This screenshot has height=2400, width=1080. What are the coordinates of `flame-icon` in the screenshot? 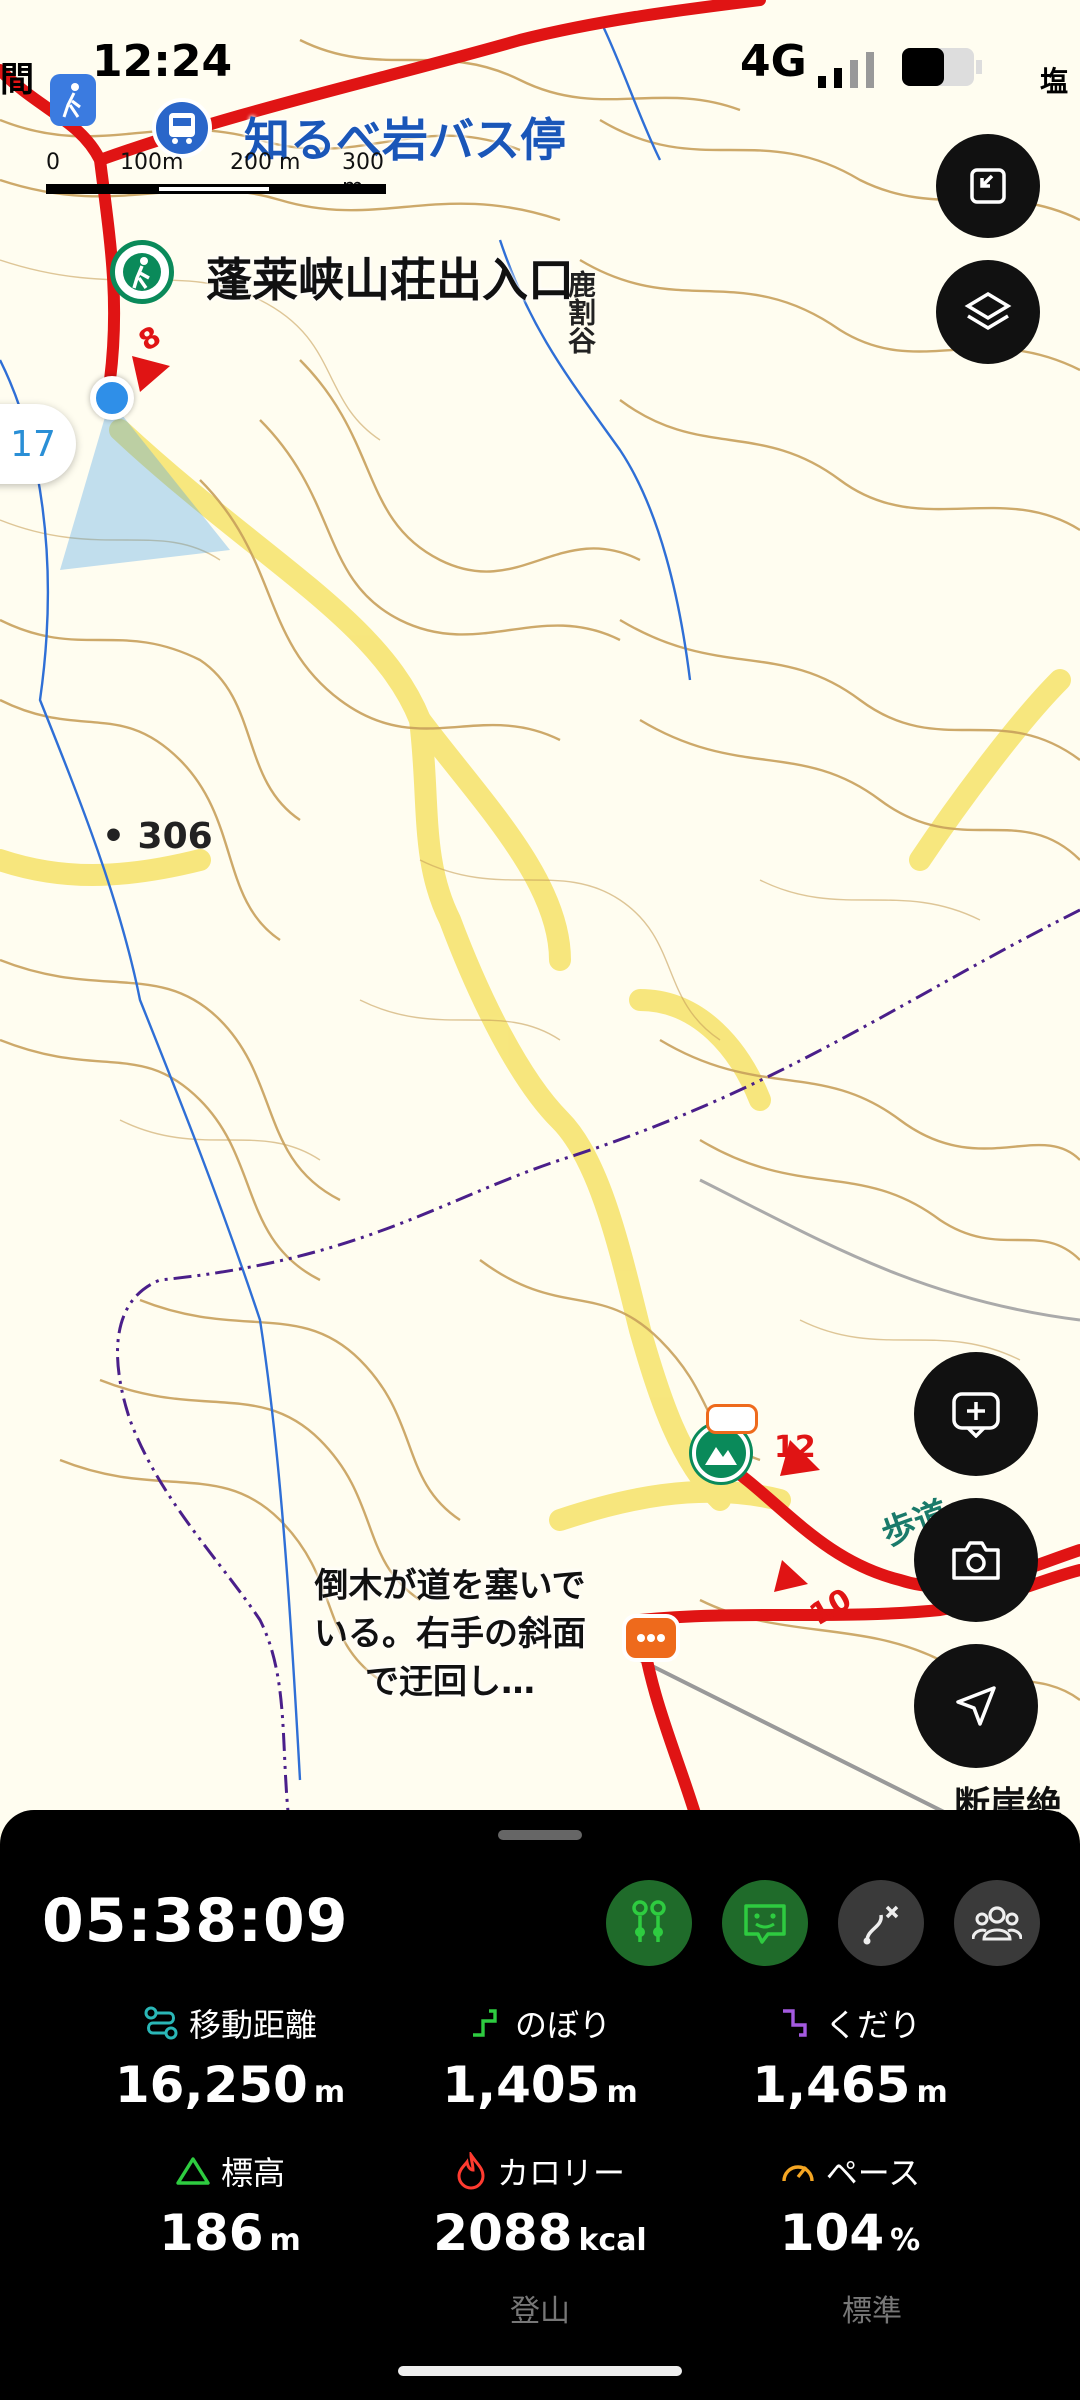 It's located at (471, 2171).